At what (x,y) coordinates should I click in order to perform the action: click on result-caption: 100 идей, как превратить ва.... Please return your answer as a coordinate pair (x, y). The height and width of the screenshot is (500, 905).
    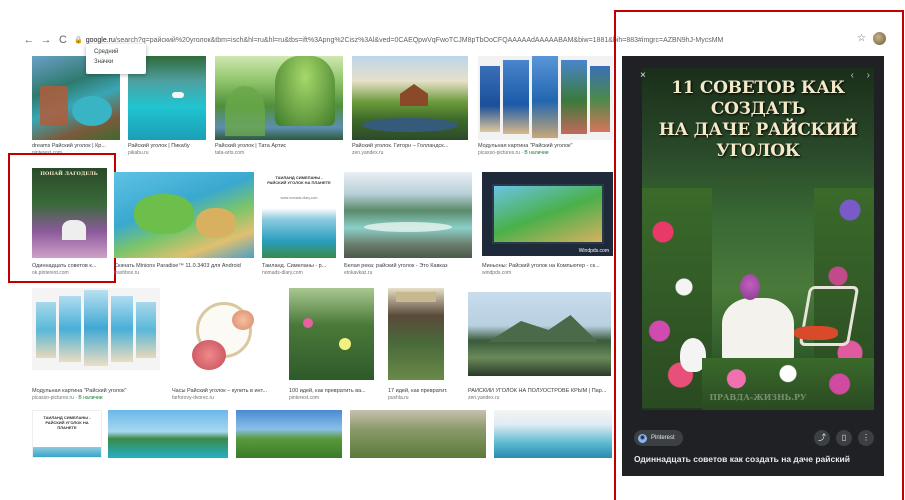
    Looking at the image, I should click on (334, 391).